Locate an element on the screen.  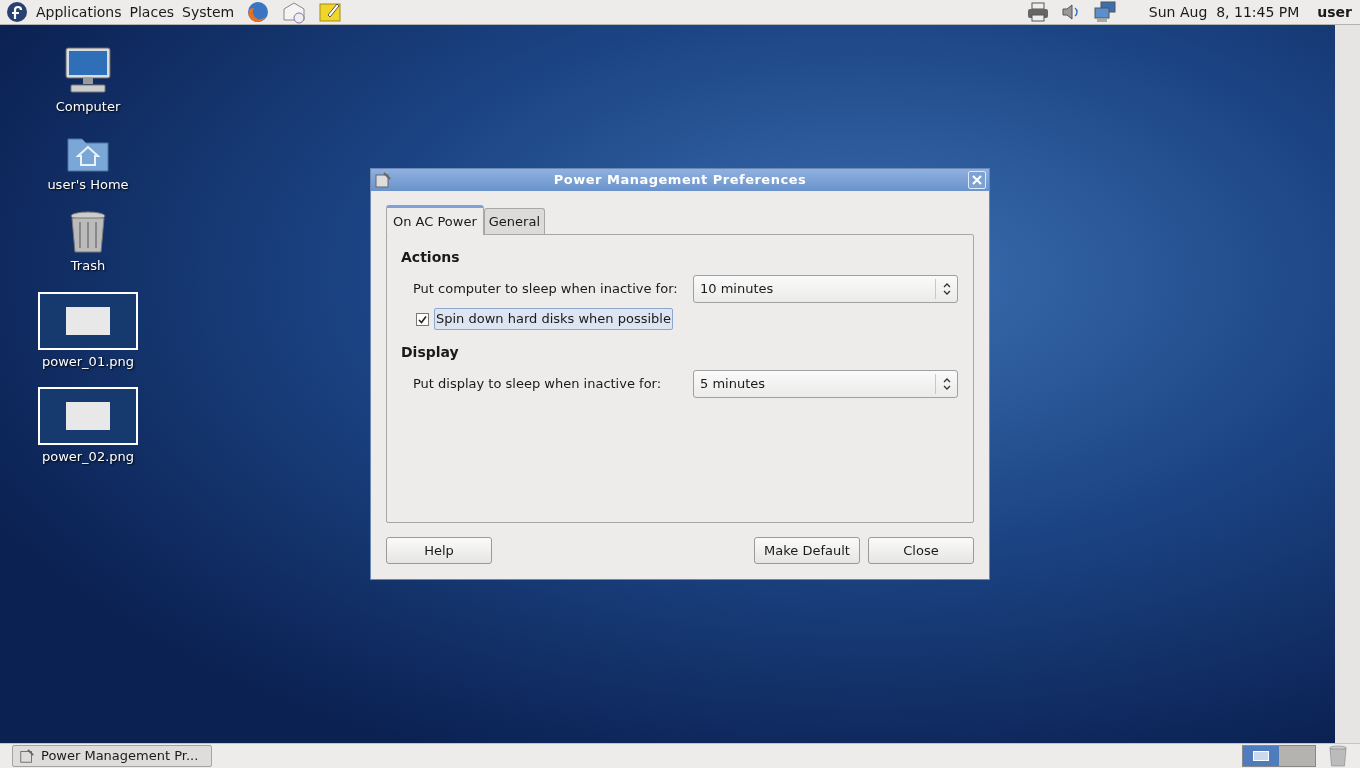
desktop-icon-label: power_02.png is located at coordinates (88, 457).